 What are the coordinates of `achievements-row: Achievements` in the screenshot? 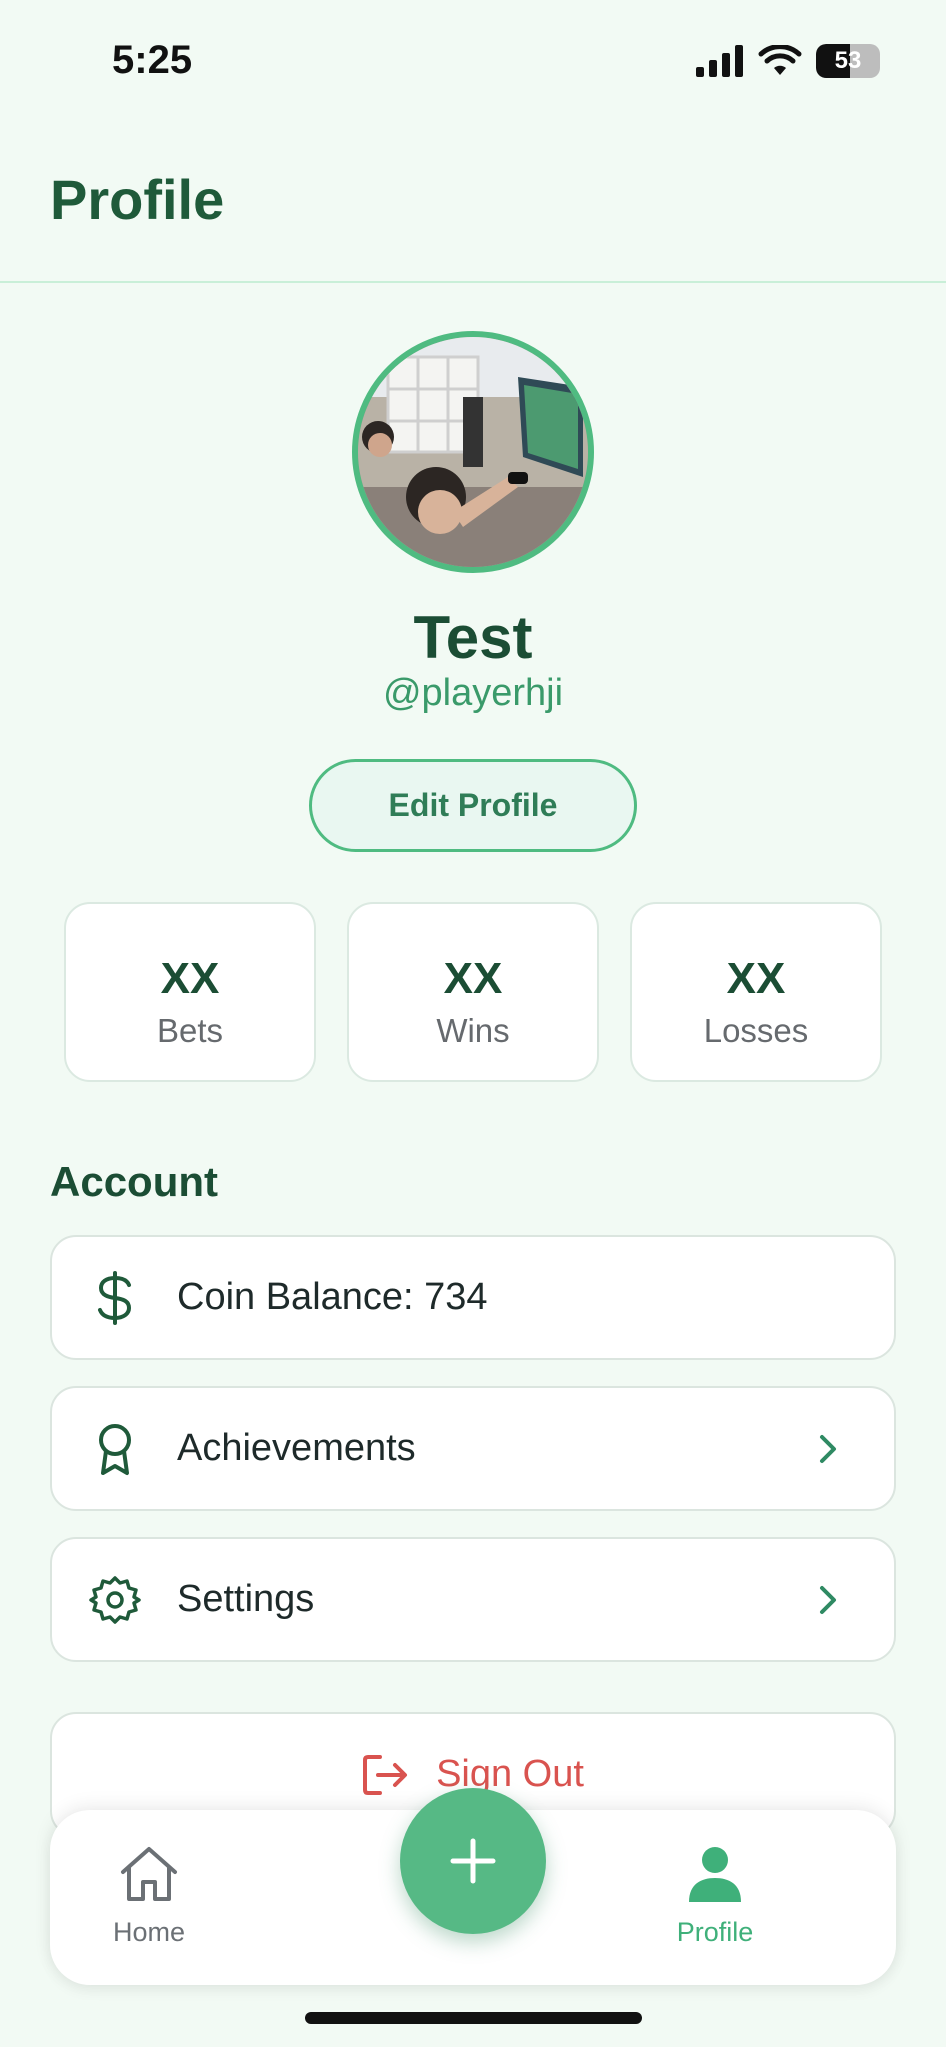 It's located at (473, 1448).